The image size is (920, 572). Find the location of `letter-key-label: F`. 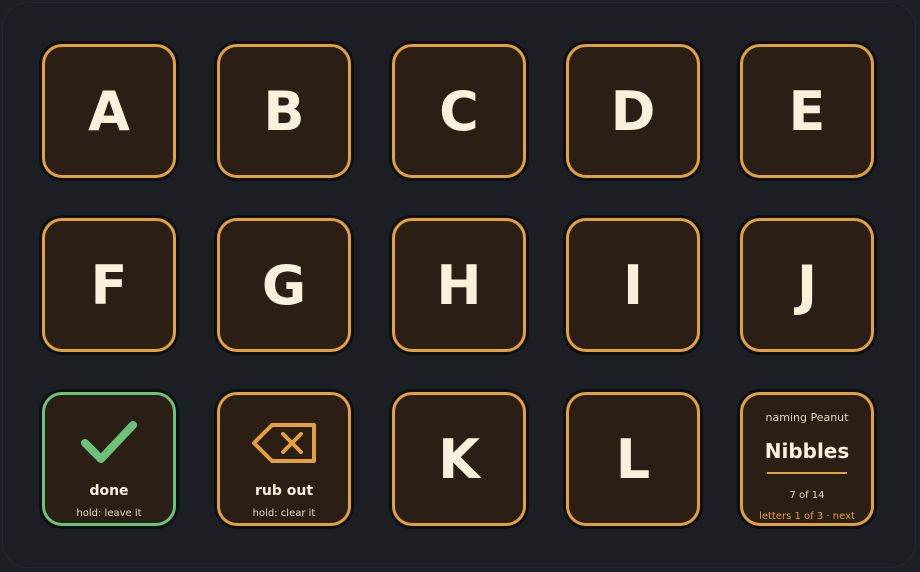

letter-key-label: F is located at coordinates (109, 285).